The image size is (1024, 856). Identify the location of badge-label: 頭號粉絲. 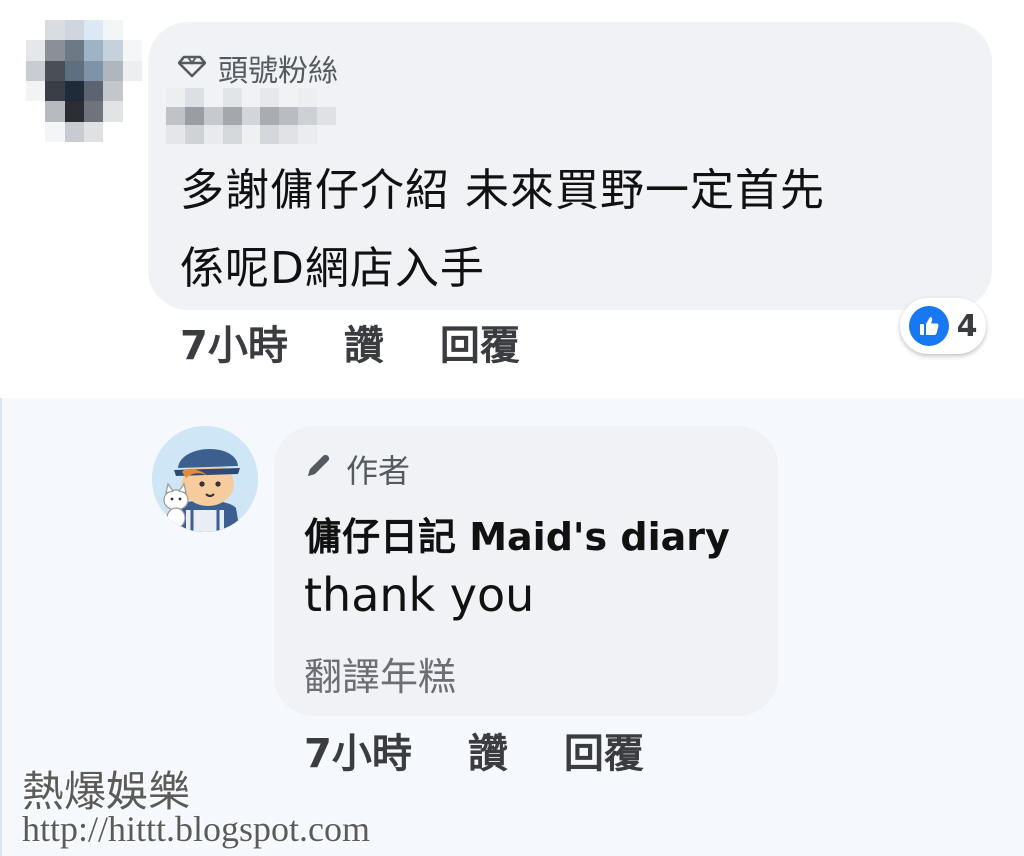
(278, 71).